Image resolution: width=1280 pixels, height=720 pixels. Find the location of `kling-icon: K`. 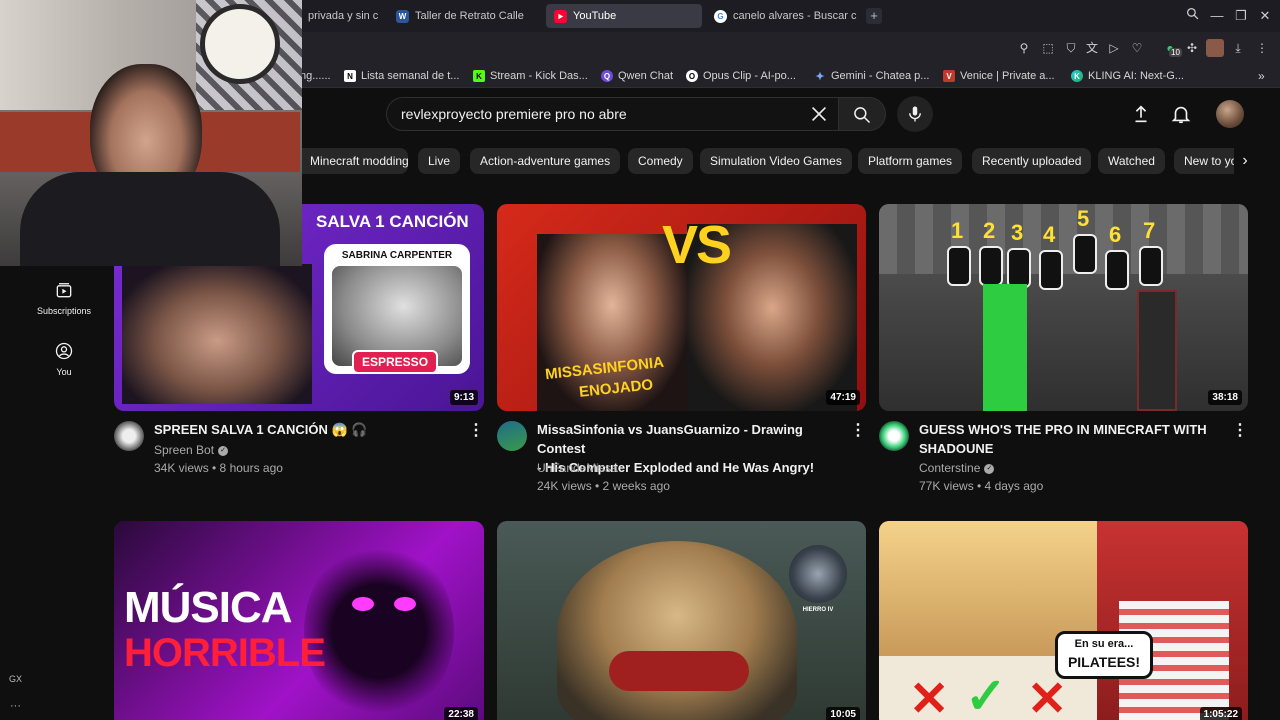

kling-icon: K is located at coordinates (1077, 76).